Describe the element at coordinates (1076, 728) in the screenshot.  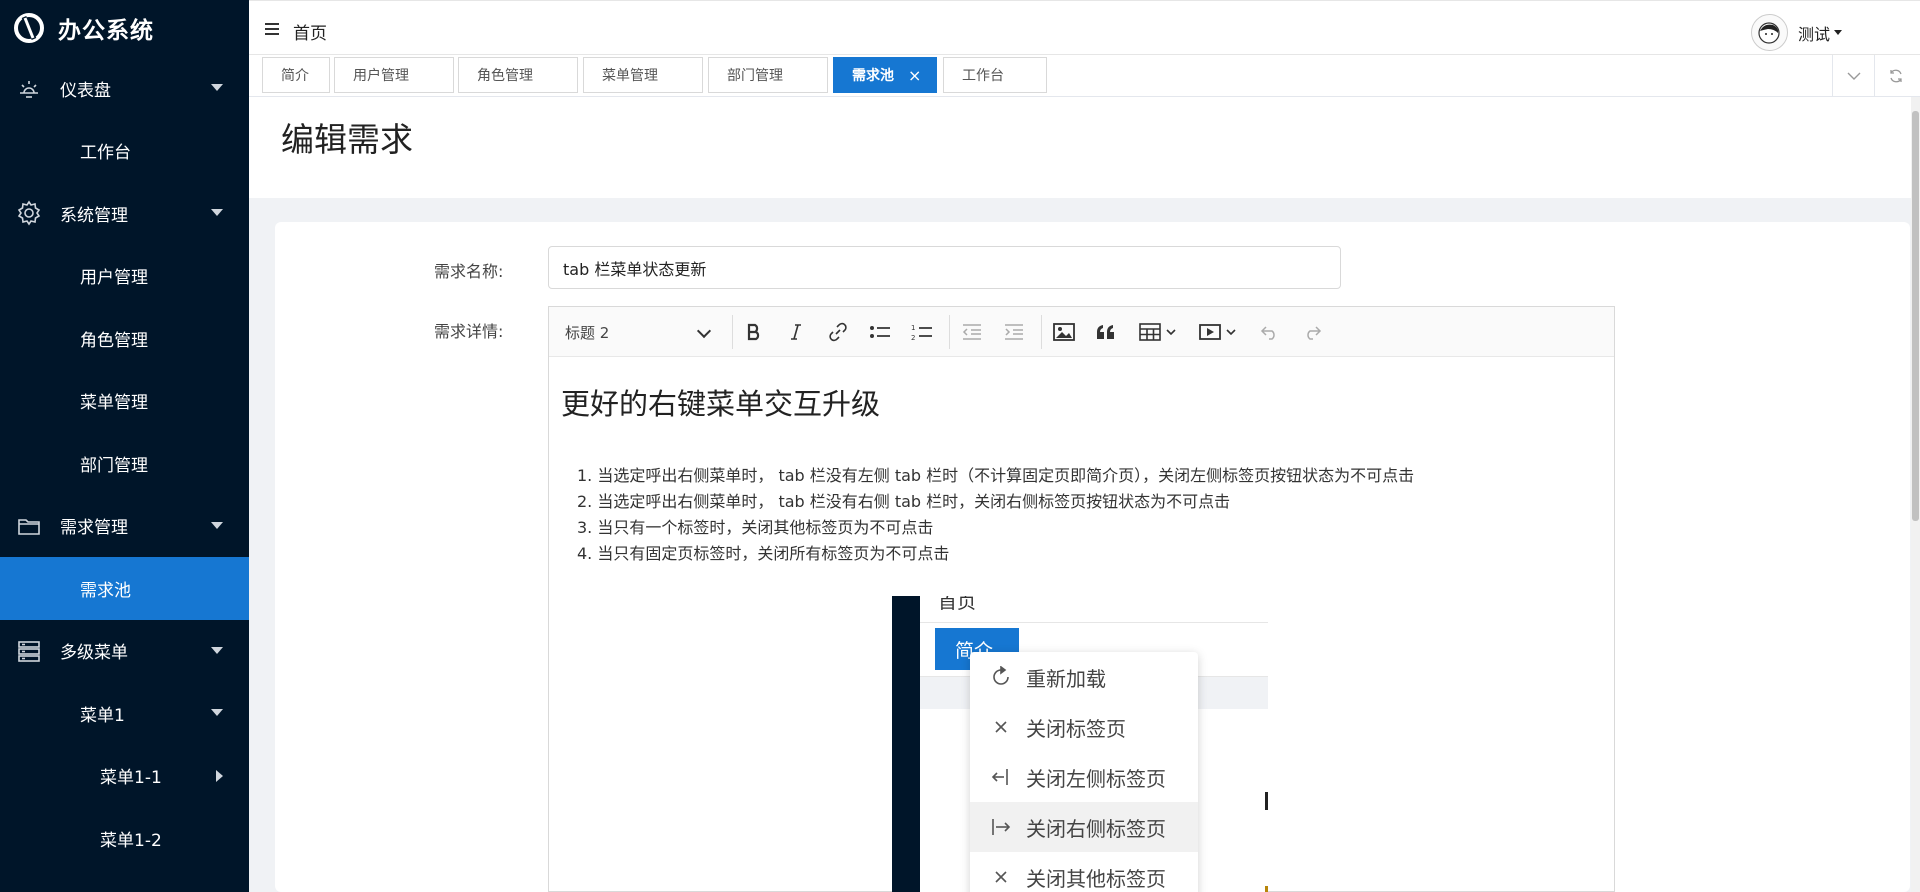
I see `context-item-label: 关闭标签页` at that location.